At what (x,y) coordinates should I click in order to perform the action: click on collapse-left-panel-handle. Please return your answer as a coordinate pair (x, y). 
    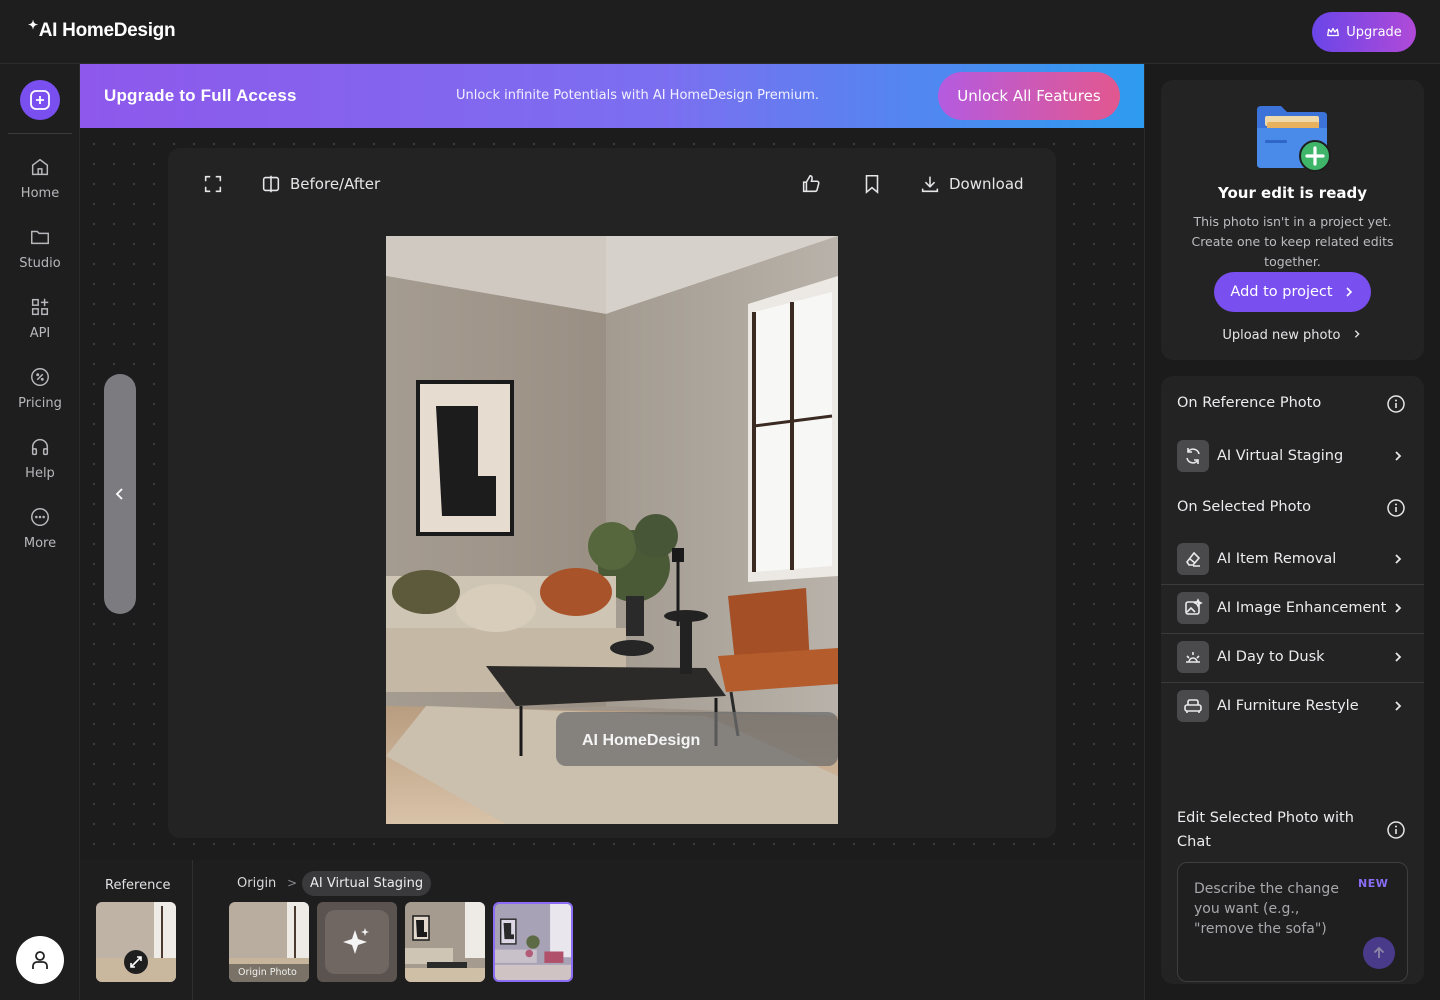
    Looking at the image, I should click on (120, 494).